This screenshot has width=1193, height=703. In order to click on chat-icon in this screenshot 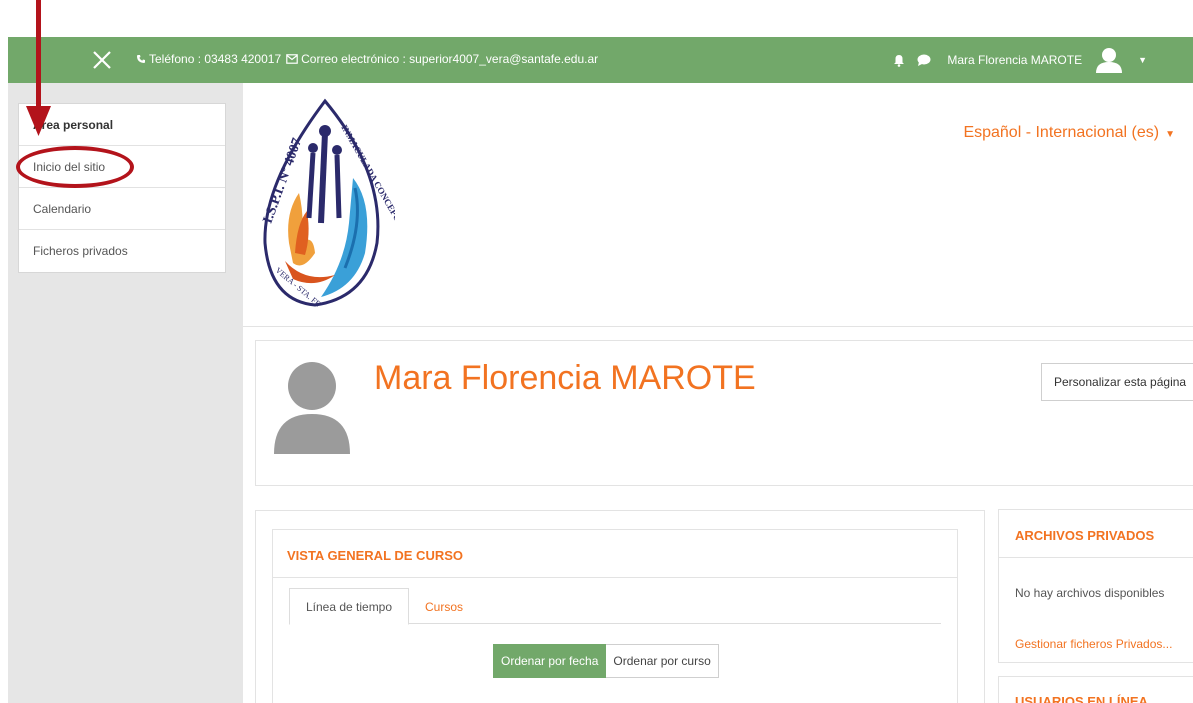, I will do `click(924, 60)`.